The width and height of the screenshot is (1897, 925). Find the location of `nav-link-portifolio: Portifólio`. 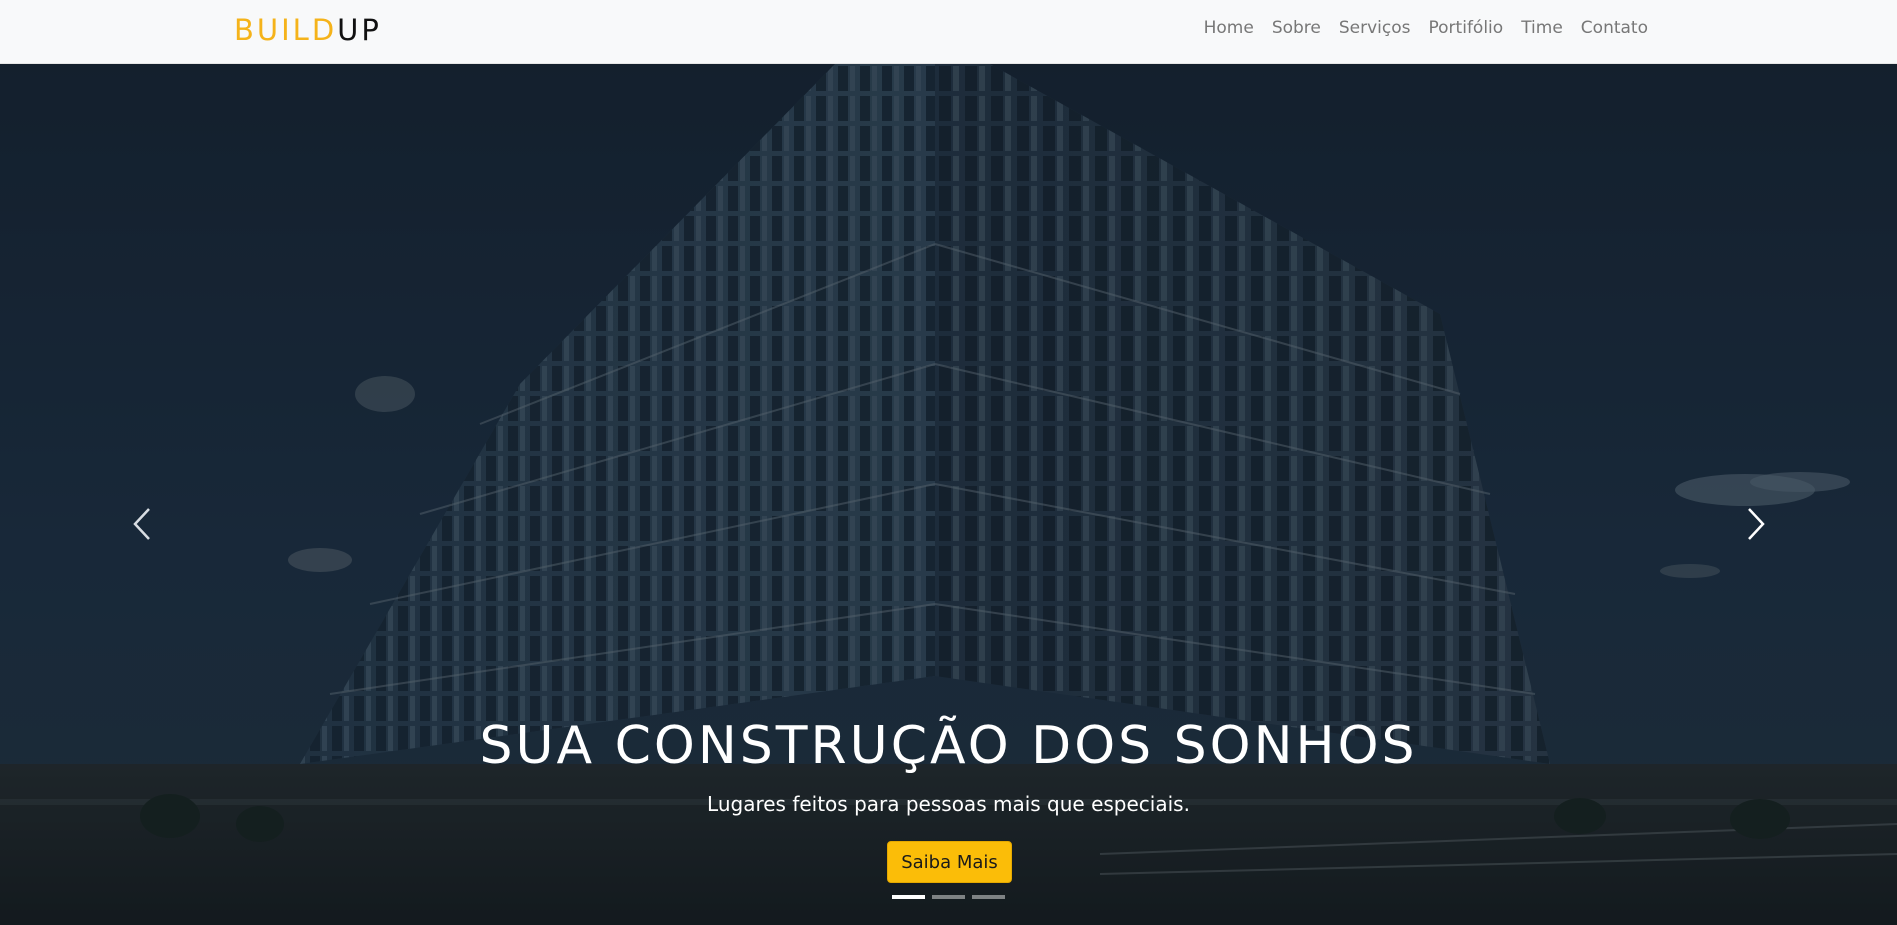

nav-link-portifolio: Portifólio is located at coordinates (1466, 28).